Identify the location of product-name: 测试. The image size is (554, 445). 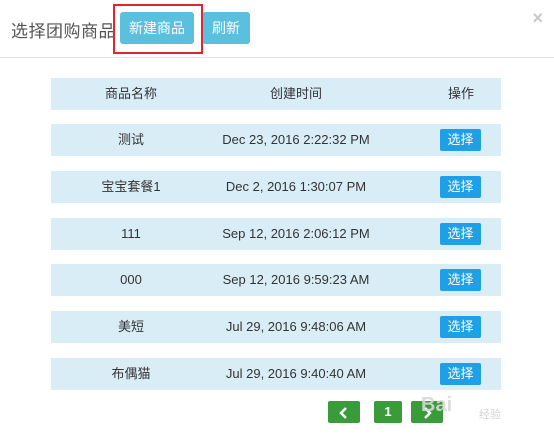
(130, 139).